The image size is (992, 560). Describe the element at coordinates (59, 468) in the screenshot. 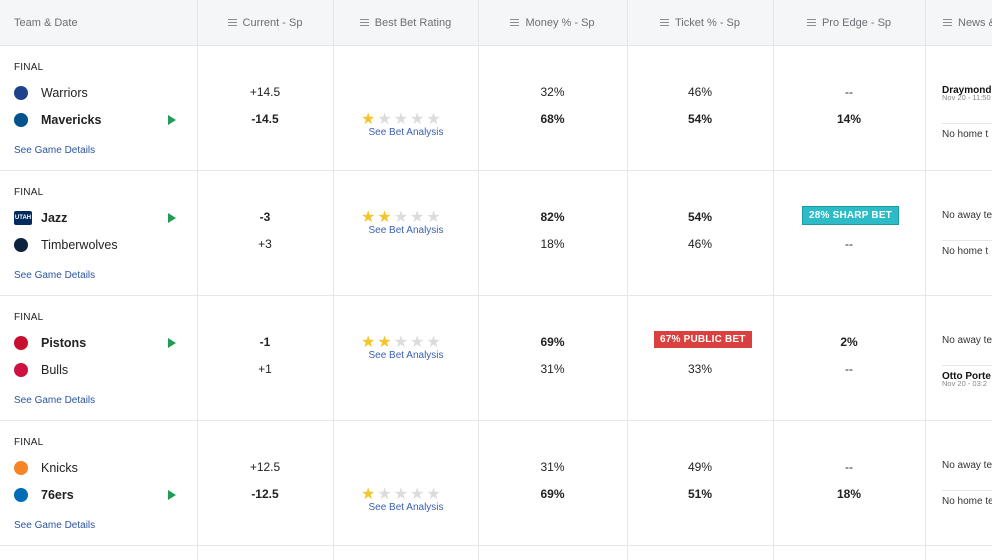

I see `team-name: Knicks` at that location.